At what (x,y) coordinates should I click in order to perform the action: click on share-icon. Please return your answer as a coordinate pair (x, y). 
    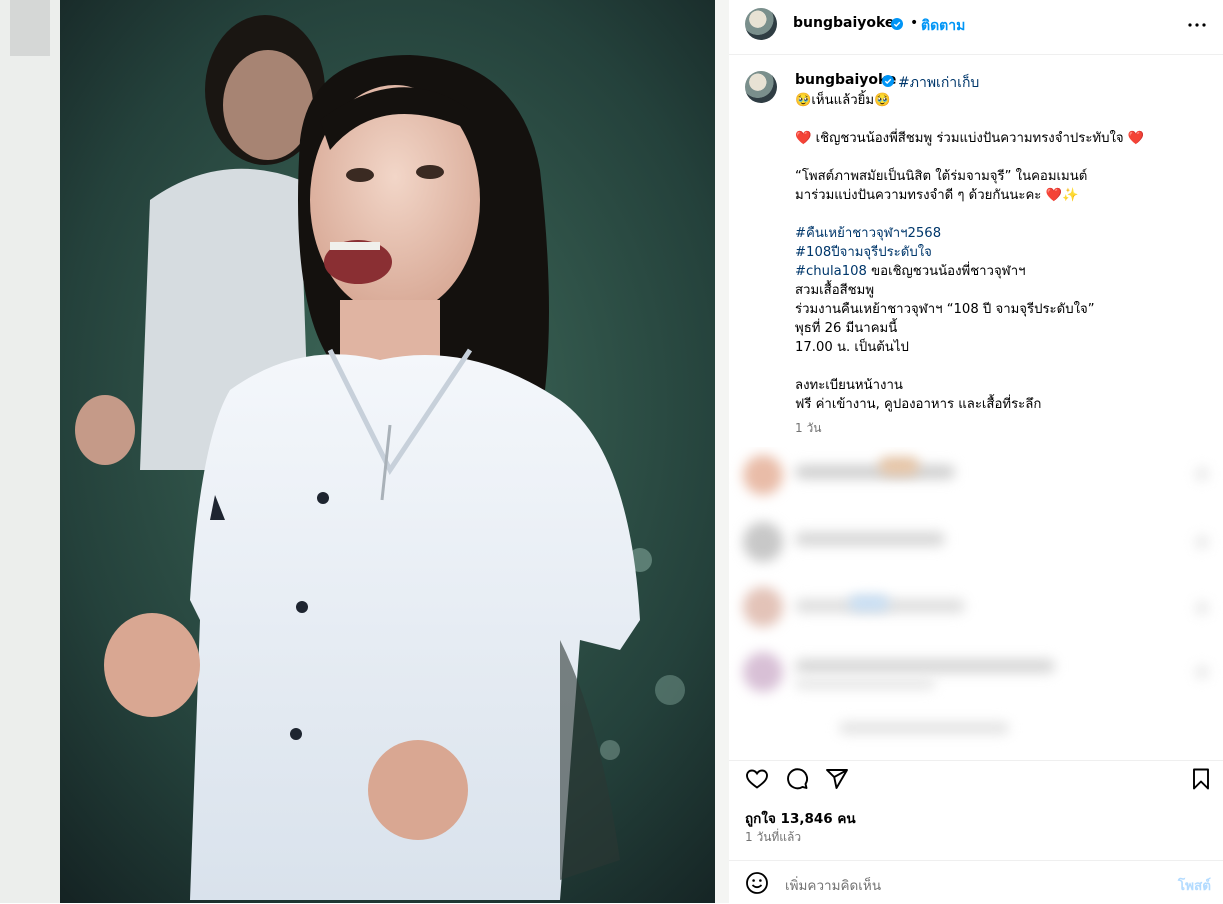
    Looking at the image, I should click on (837, 779).